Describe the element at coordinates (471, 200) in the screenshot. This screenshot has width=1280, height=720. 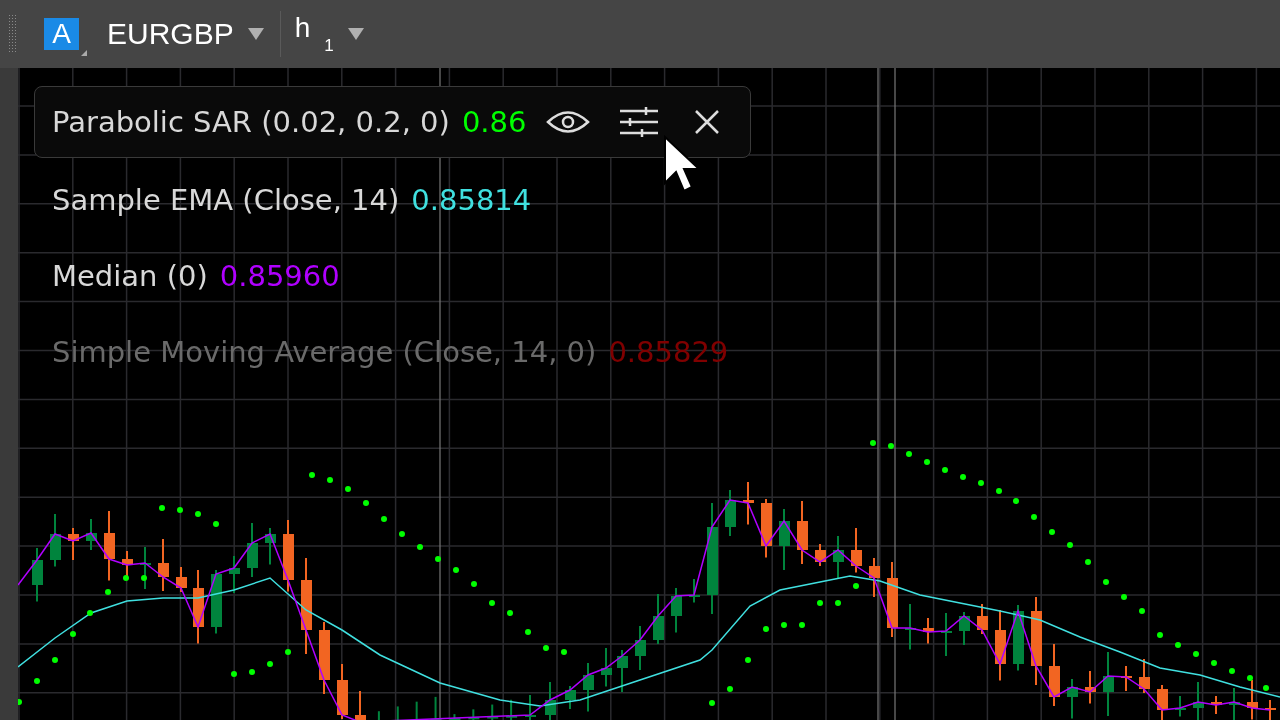
I see `indicator-value: 0.85814` at that location.